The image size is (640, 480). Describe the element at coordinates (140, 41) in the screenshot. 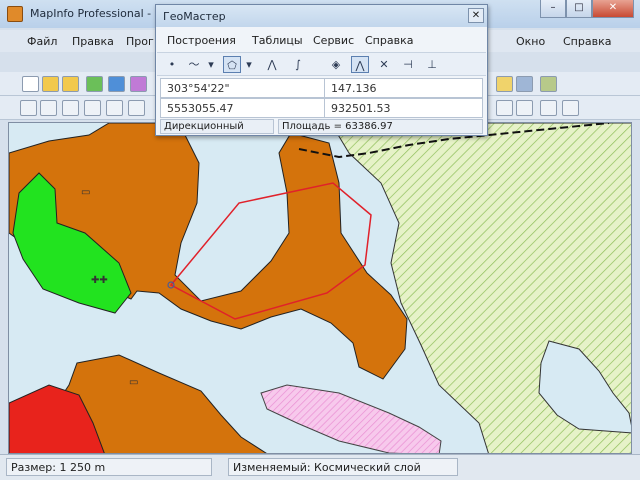

I see `menu-program: Прог` at that location.